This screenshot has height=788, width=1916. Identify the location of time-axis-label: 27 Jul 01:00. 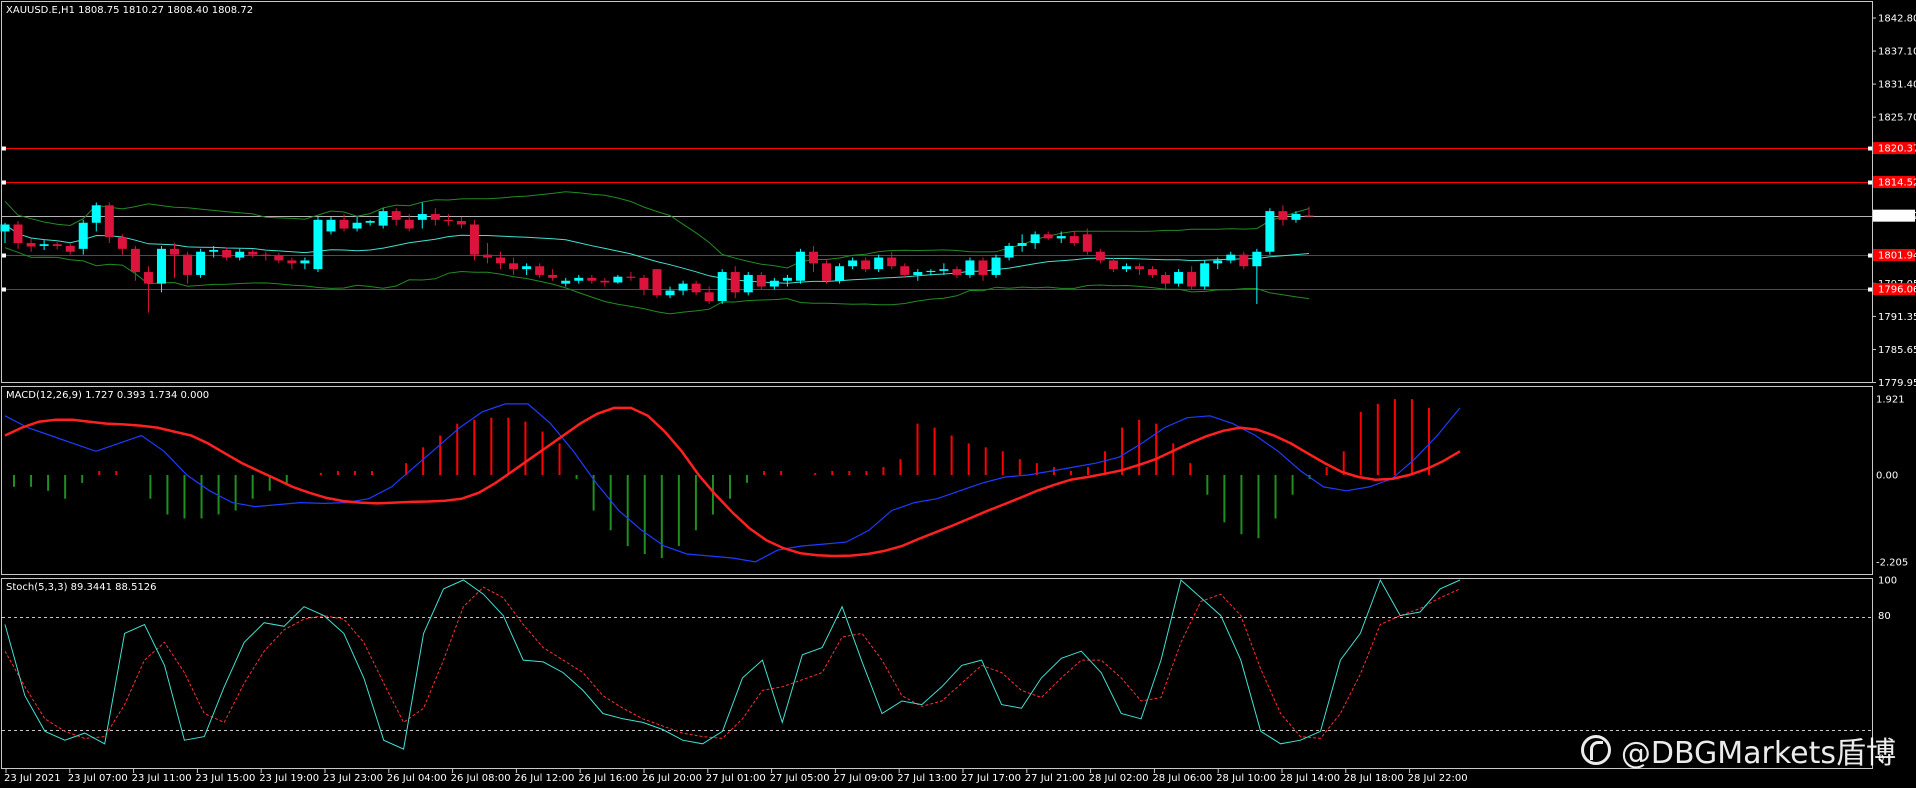
(736, 778).